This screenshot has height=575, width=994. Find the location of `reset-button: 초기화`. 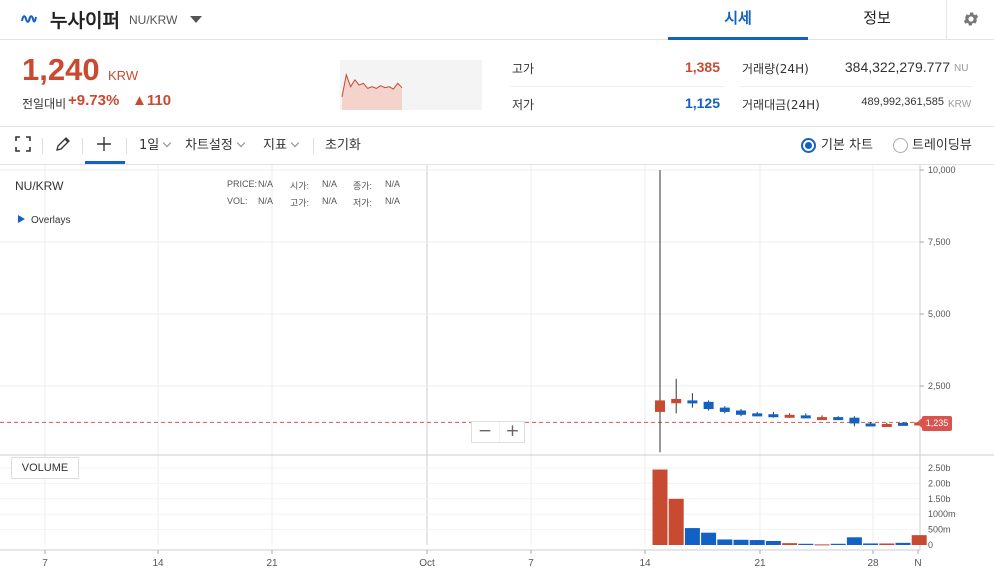

reset-button: 초기화 is located at coordinates (343, 145).